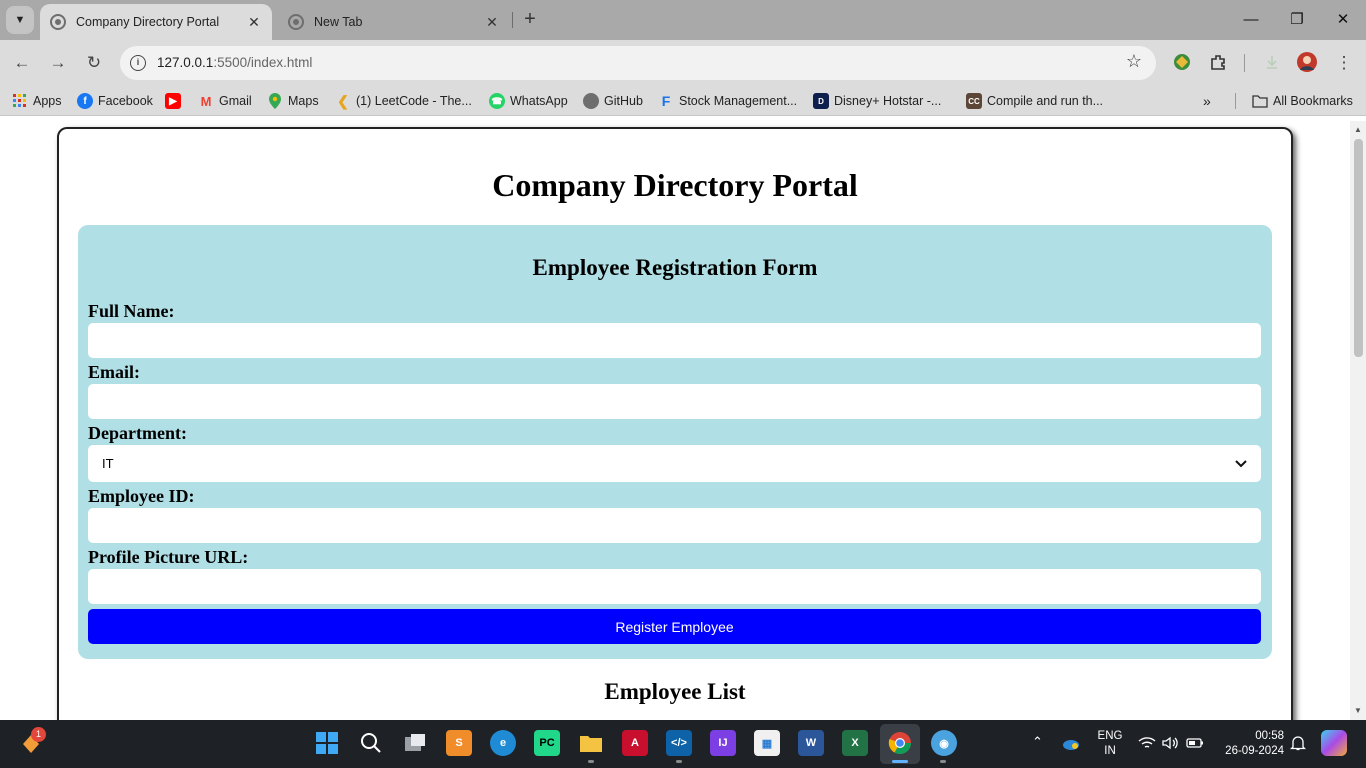 The image size is (1366, 768). What do you see at coordinates (185, 62) in the screenshot?
I see `url-host: 127.0.0.1` at bounding box center [185, 62].